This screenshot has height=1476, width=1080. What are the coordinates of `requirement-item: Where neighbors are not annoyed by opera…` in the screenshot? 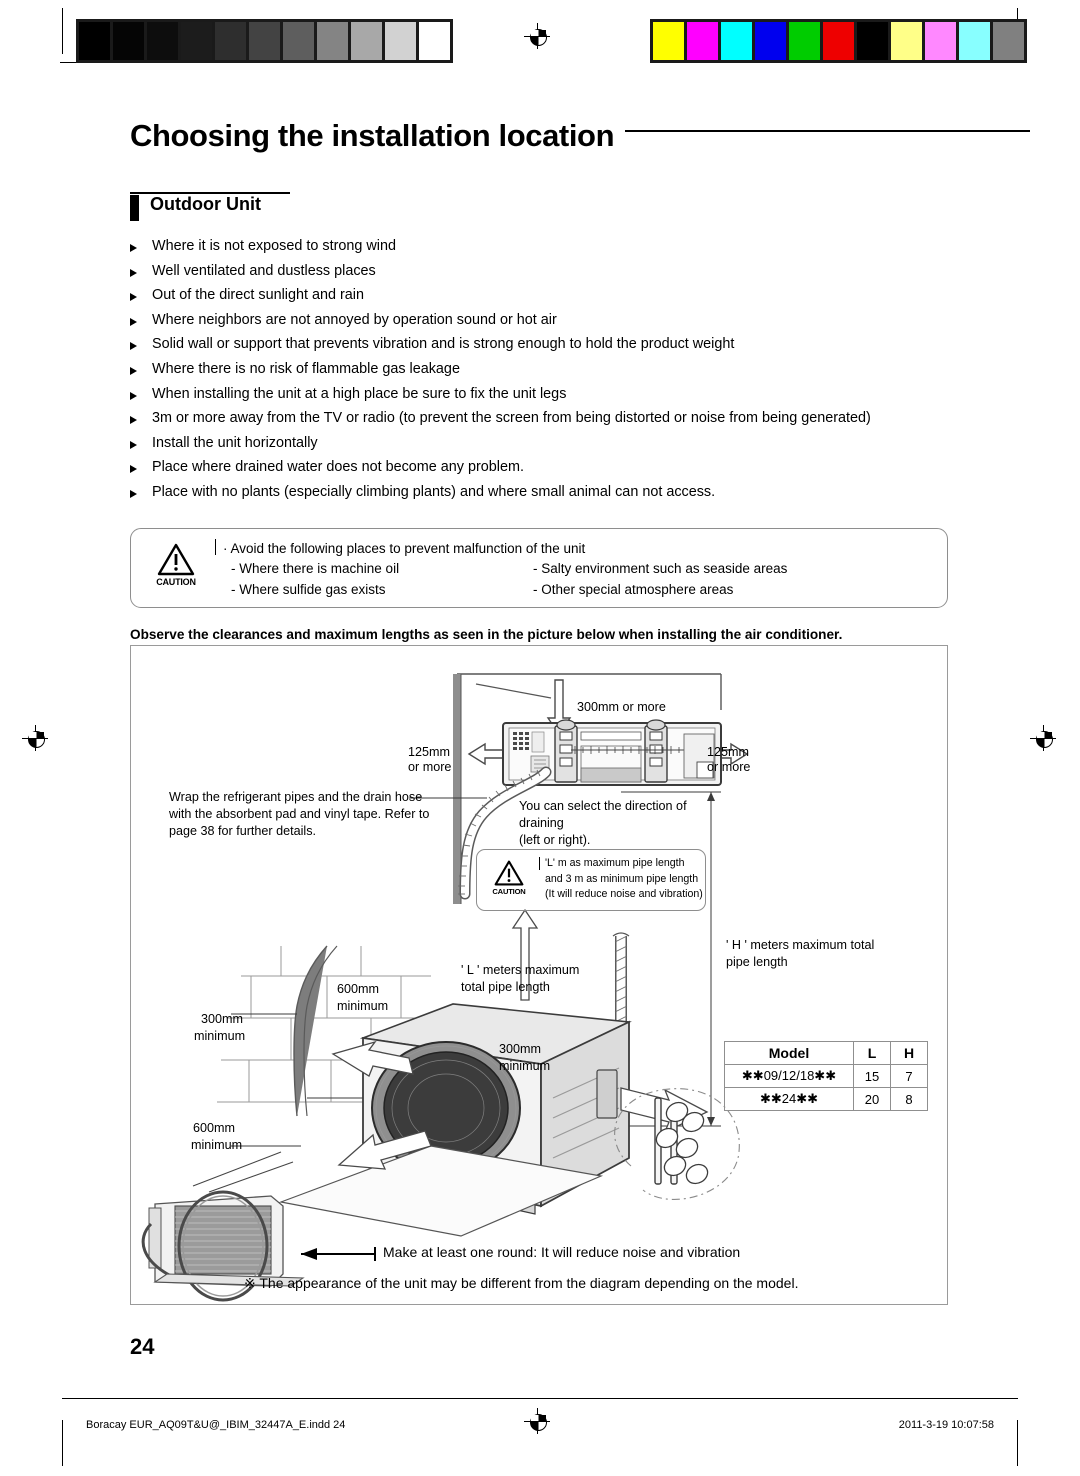 It's located at (570, 324).